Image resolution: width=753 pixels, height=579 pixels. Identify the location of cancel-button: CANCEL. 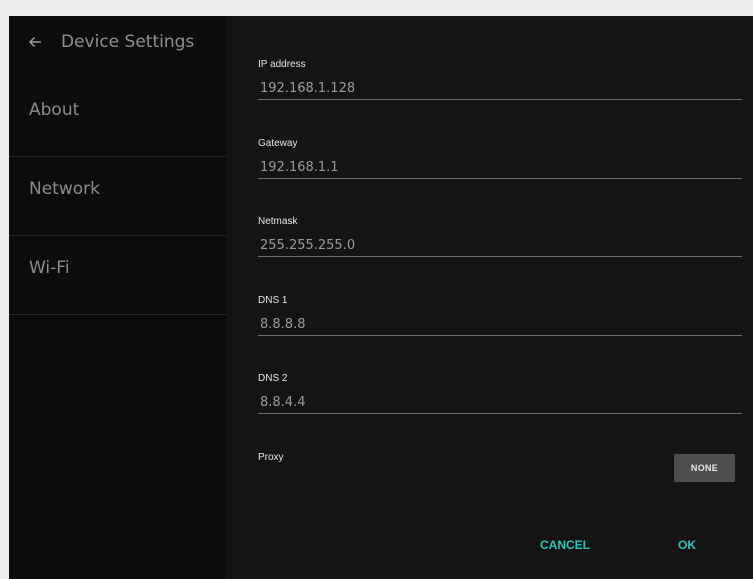
(565, 545).